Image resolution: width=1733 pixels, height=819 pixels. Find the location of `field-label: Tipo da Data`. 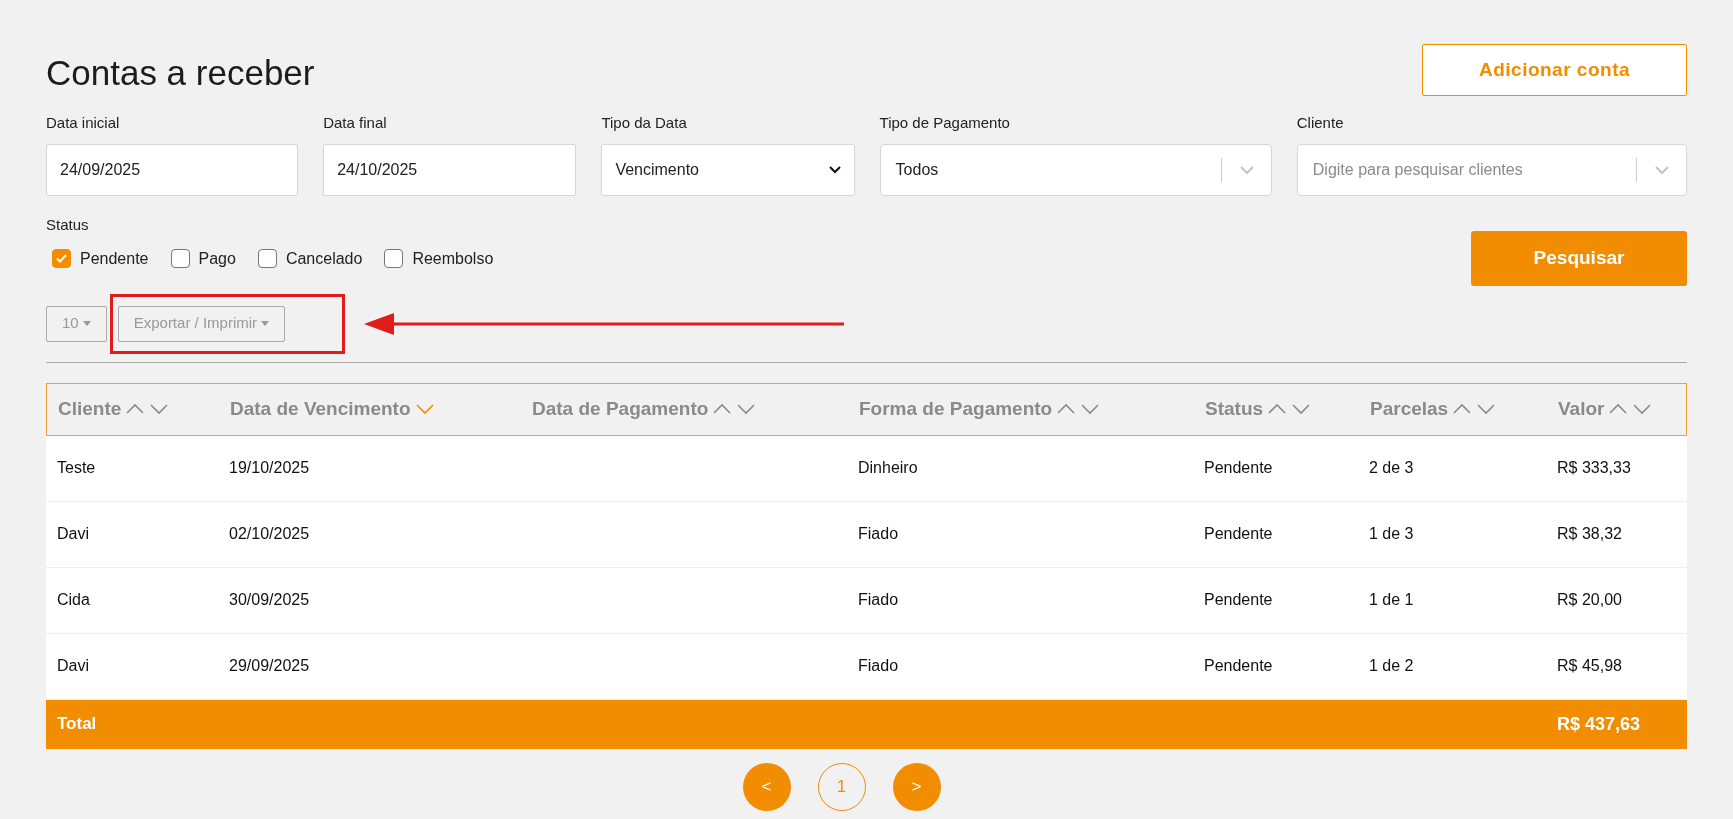

field-label: Tipo da Data is located at coordinates (644, 122).